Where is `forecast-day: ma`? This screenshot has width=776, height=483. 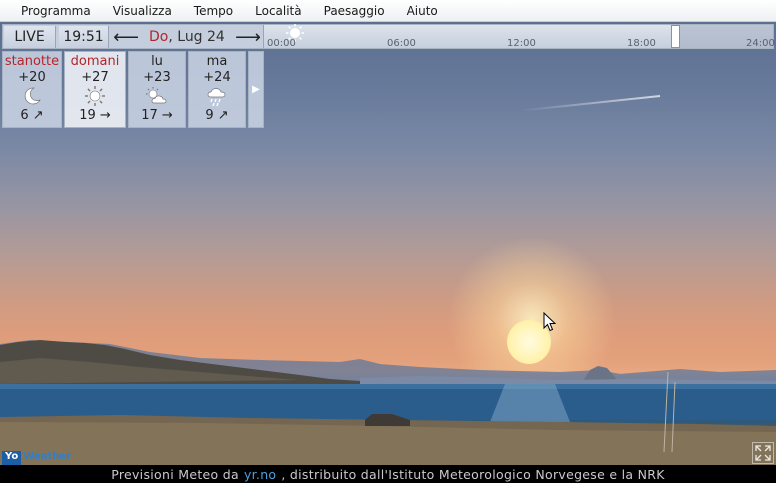 forecast-day: ma is located at coordinates (217, 61).